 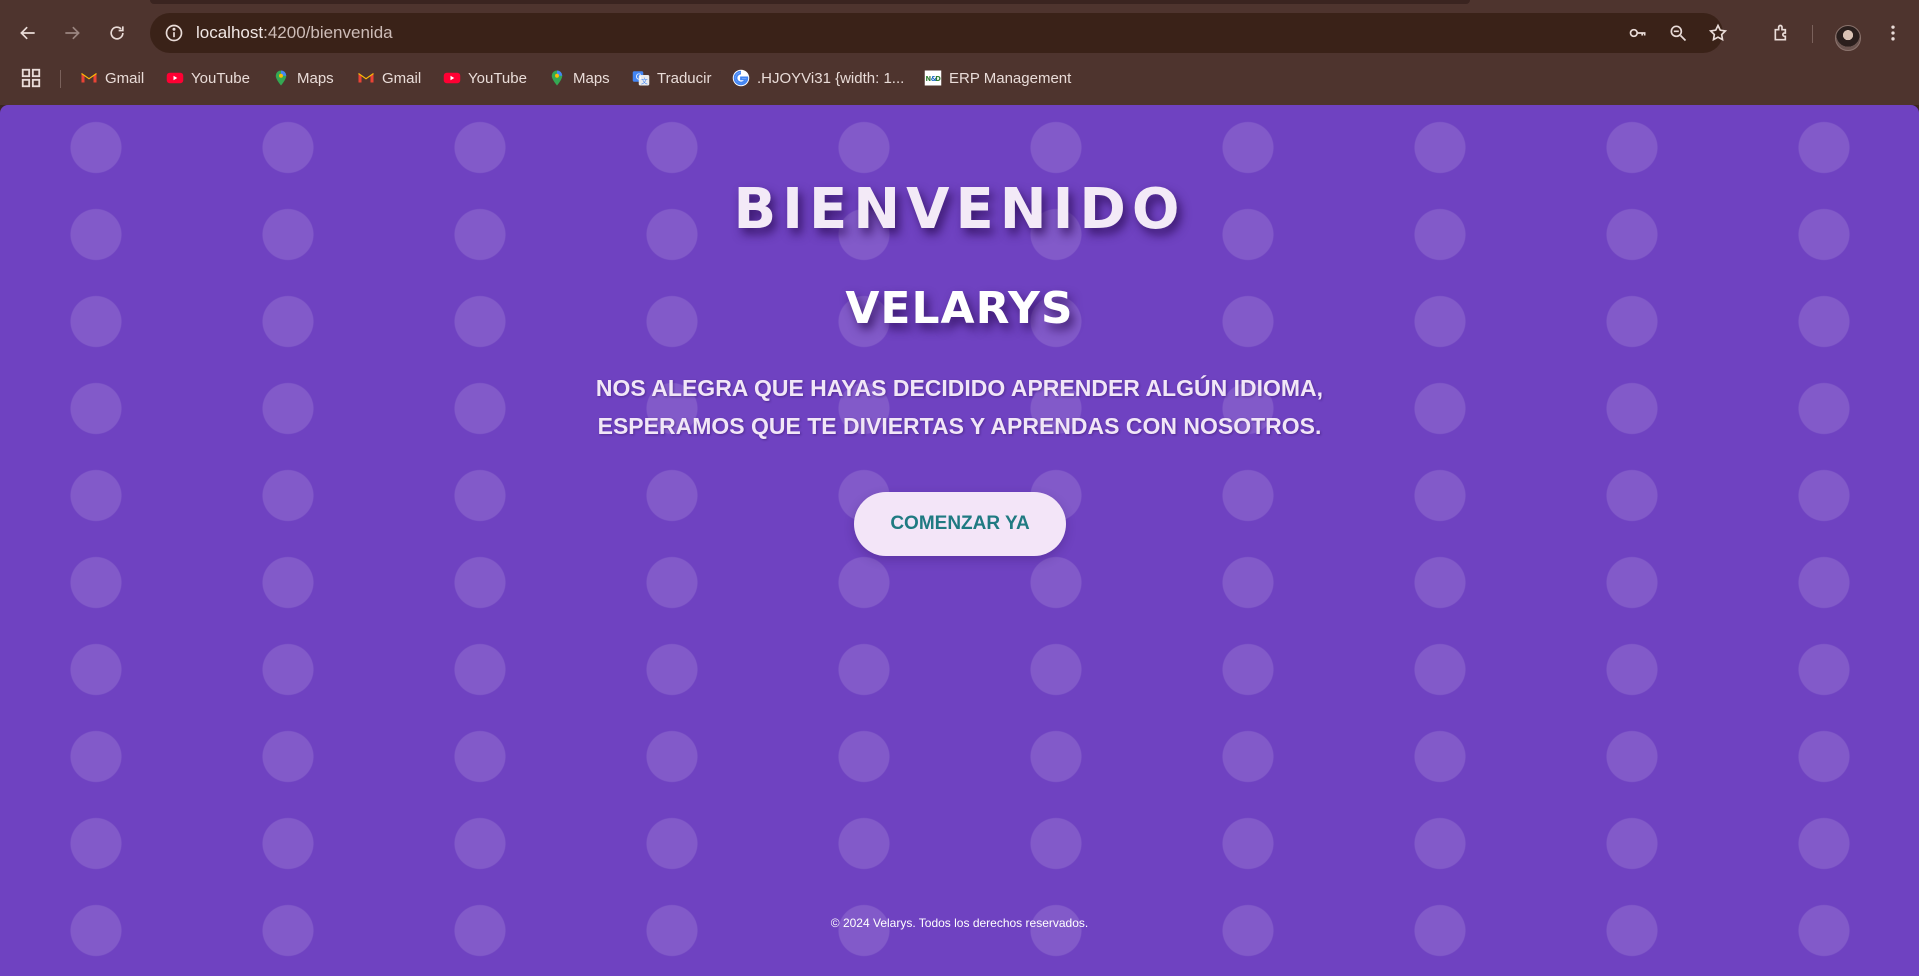 I want to click on toolbar-divider, so click(x=1812, y=34).